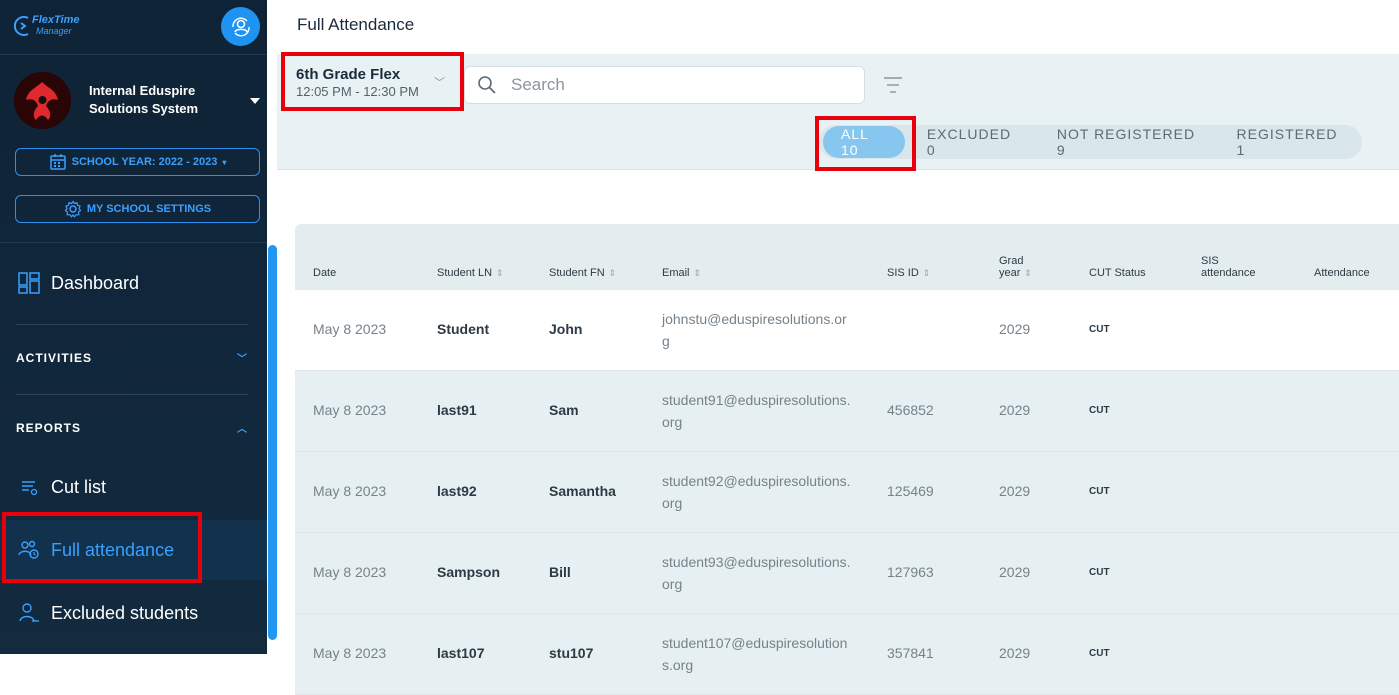 The width and height of the screenshot is (1399, 695). Describe the element at coordinates (49, 427) in the screenshot. I see `reports-label: REPORTS` at that location.